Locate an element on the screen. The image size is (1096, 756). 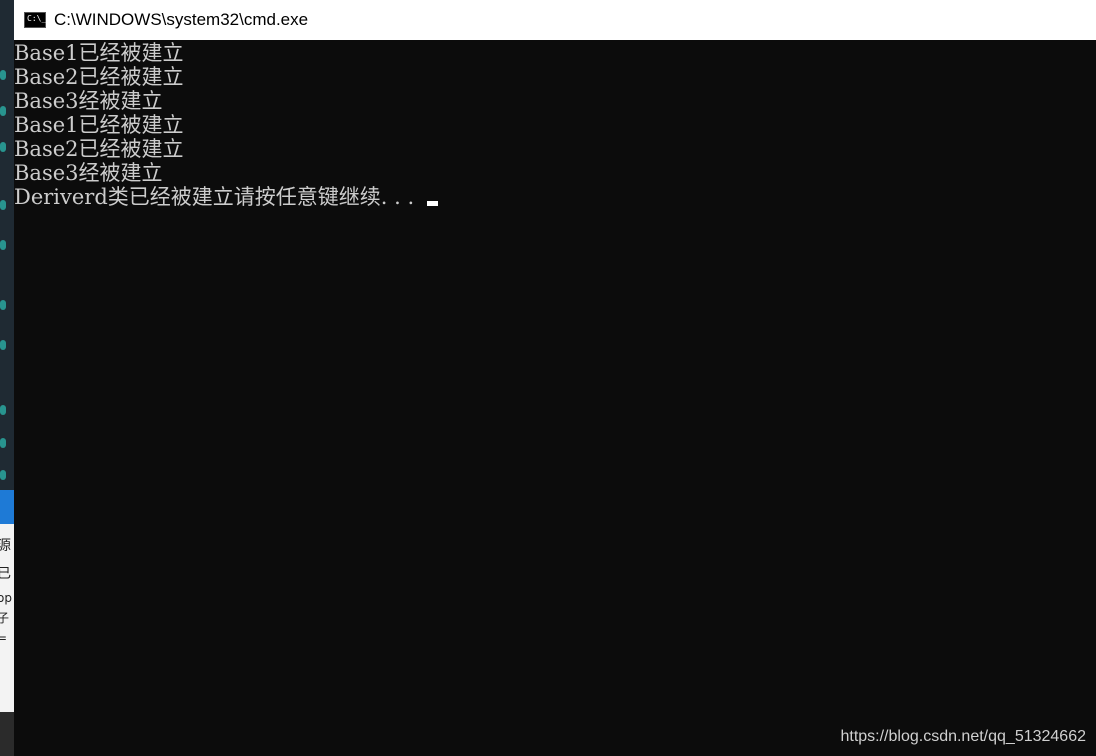
watermark: https://blog.csdn.net/qq_51324662 is located at coordinates (963, 736).